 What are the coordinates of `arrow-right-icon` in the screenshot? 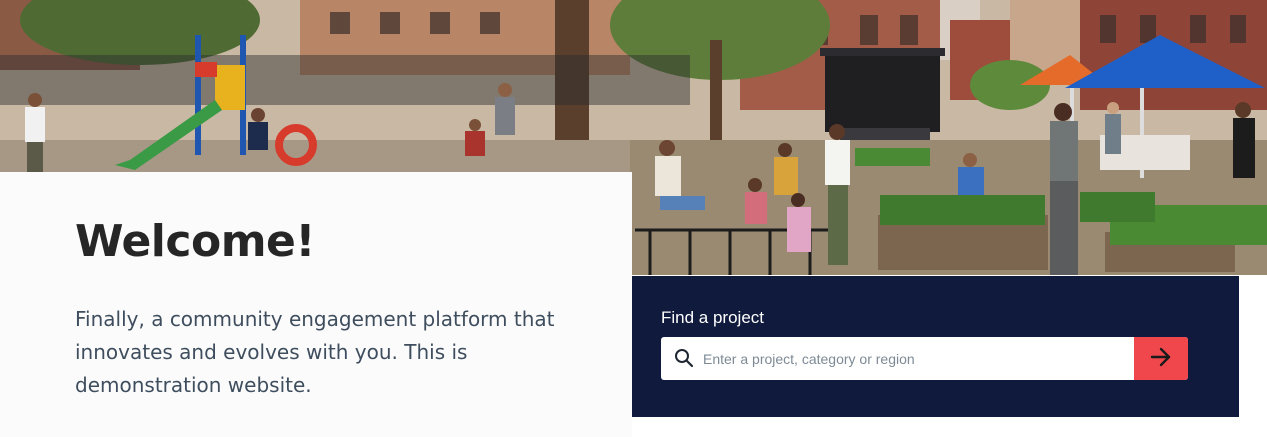 It's located at (1161, 358).